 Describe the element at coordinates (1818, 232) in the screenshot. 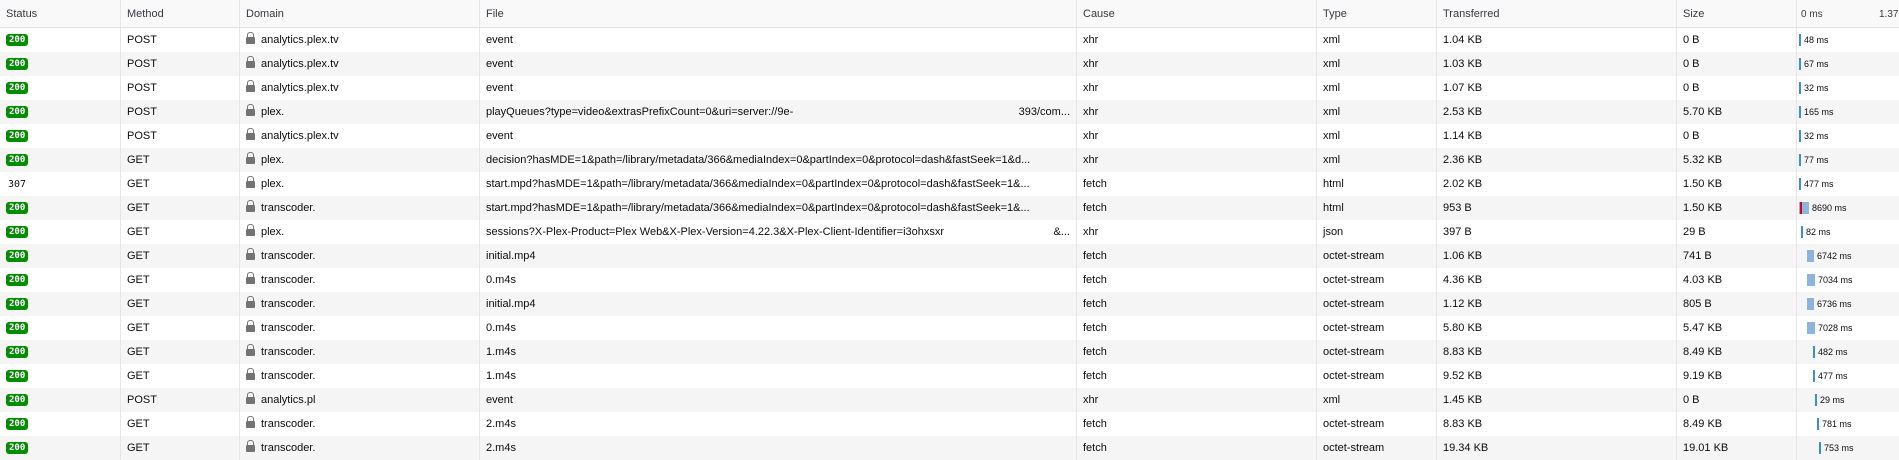

I see `timing-label: 82 ms` at that location.